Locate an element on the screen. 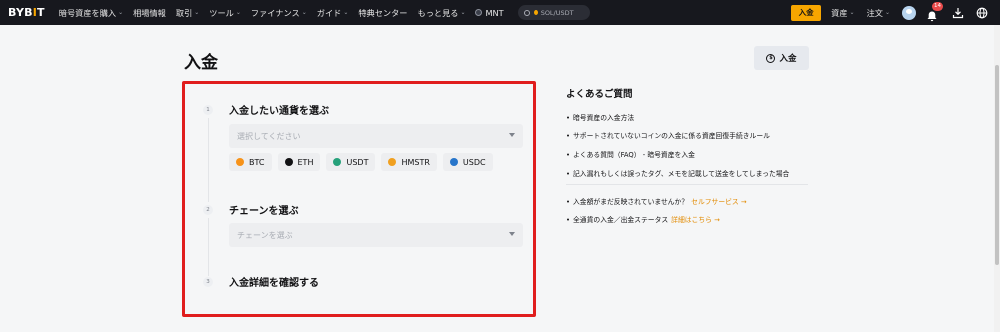 The height and width of the screenshot is (332, 1000). coin-chip-usdt: USDT is located at coordinates (351, 162).